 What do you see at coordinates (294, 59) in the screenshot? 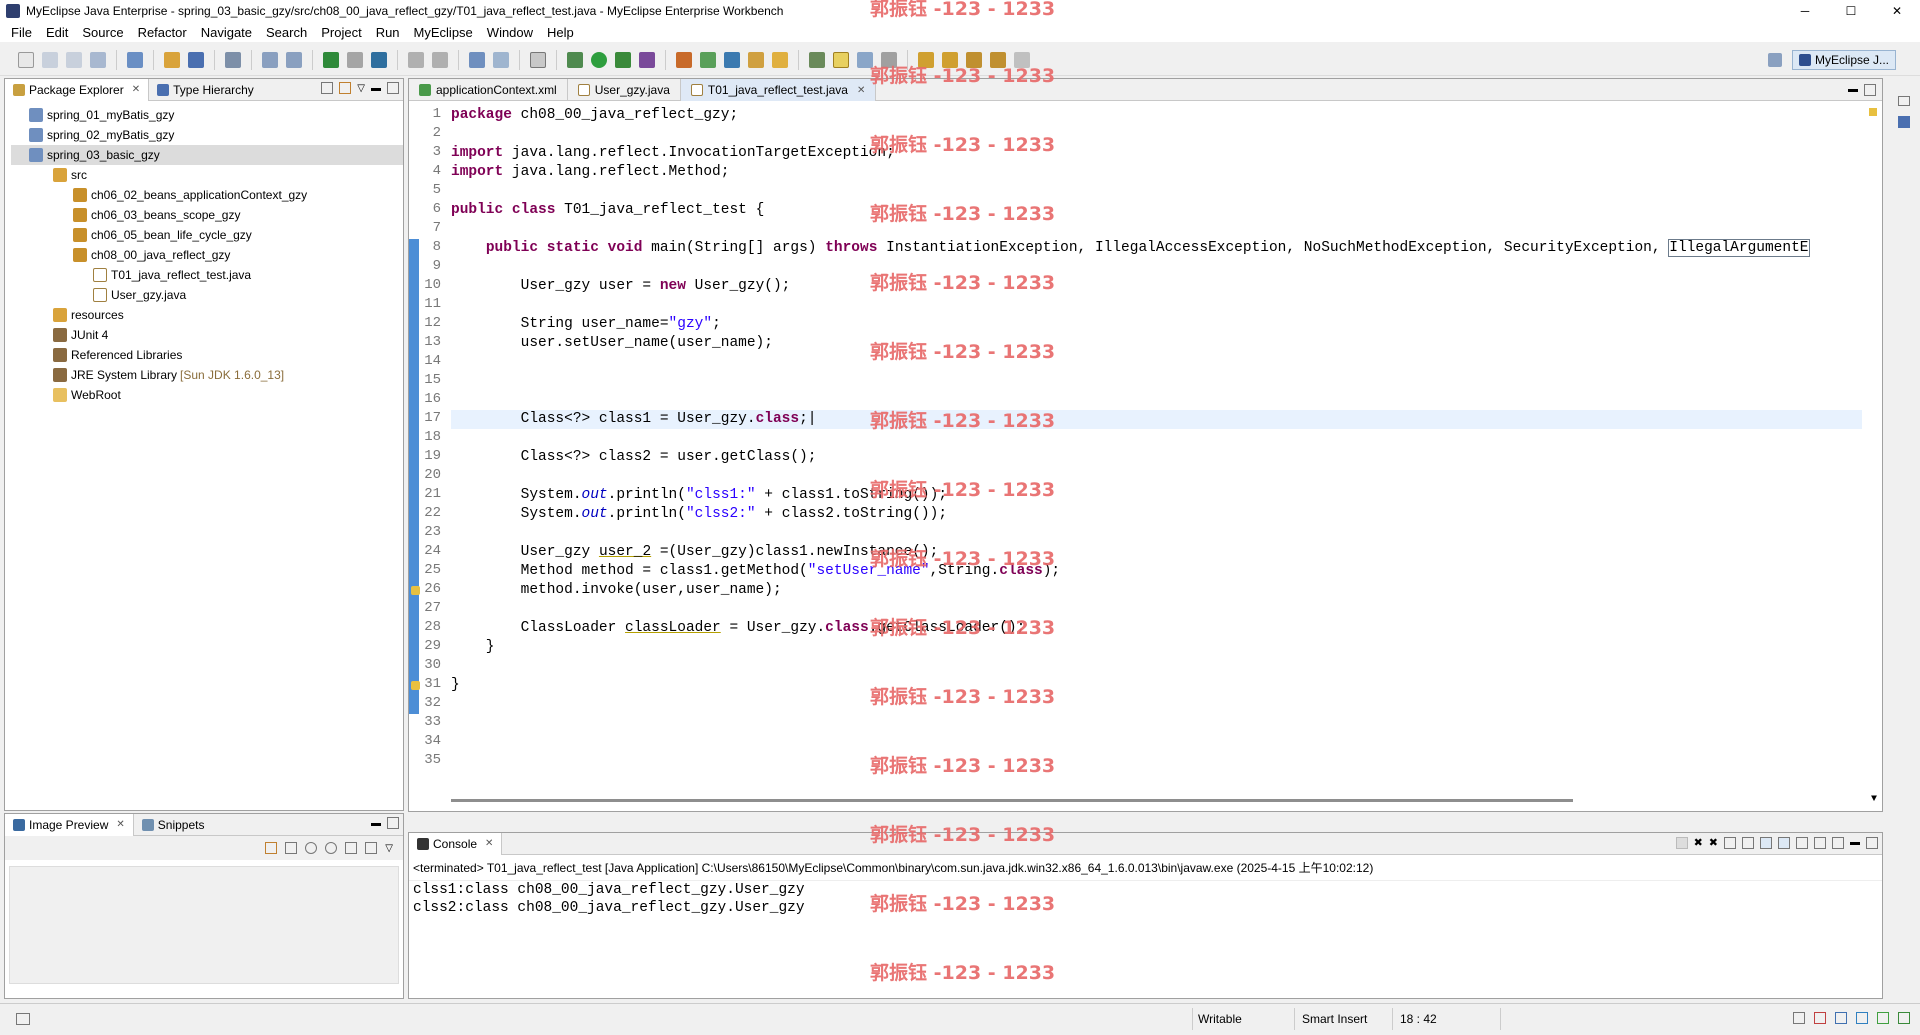
I see `open-resource-icon` at bounding box center [294, 59].